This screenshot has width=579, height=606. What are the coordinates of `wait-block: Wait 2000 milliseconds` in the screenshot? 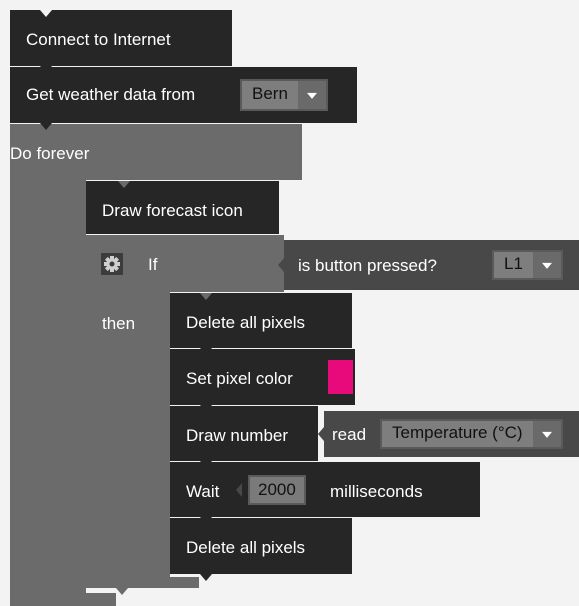 It's located at (325, 489).